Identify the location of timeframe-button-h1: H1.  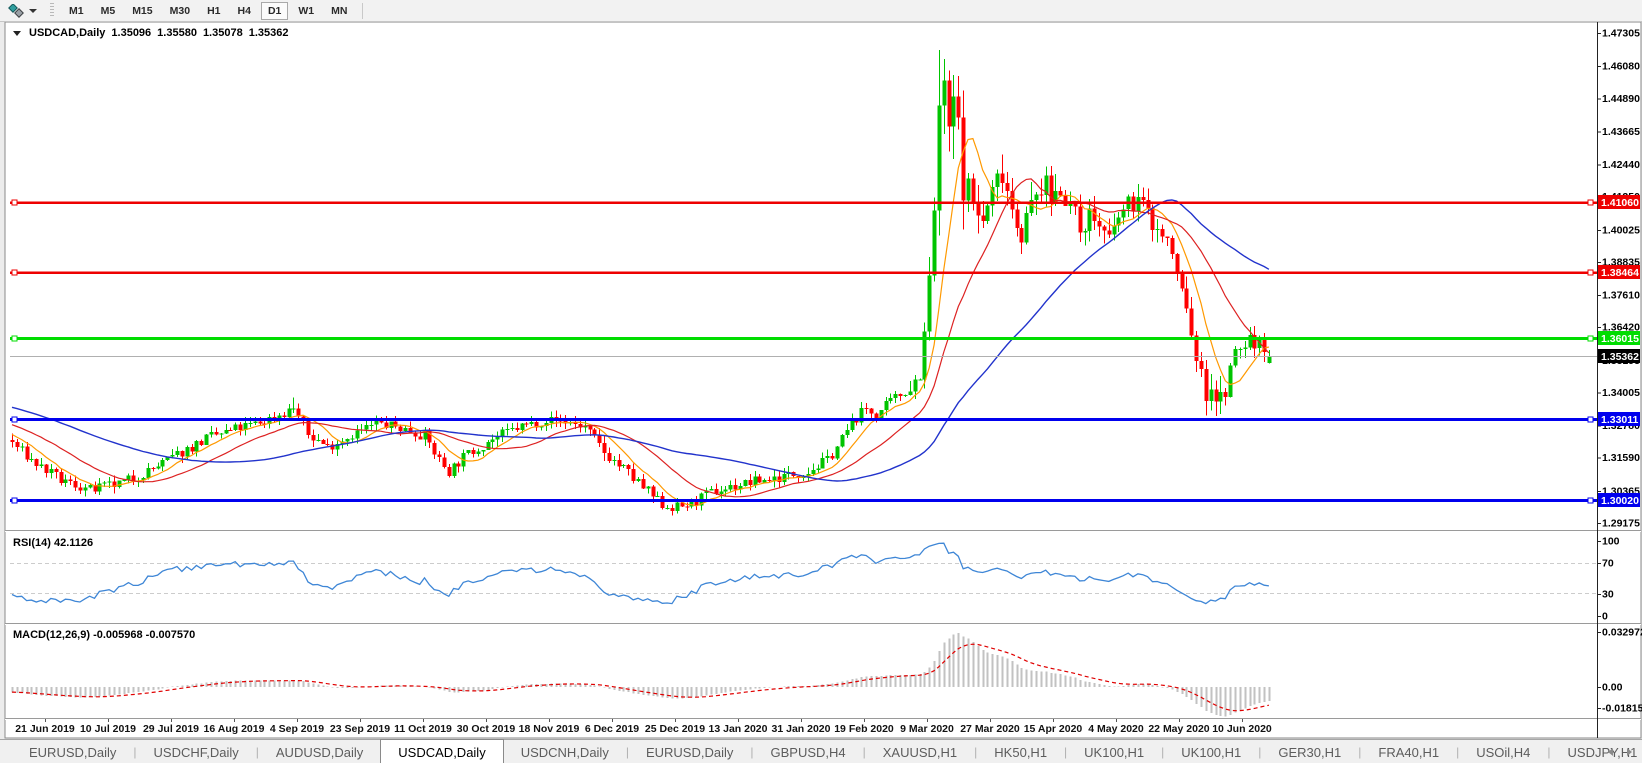
(213, 11).